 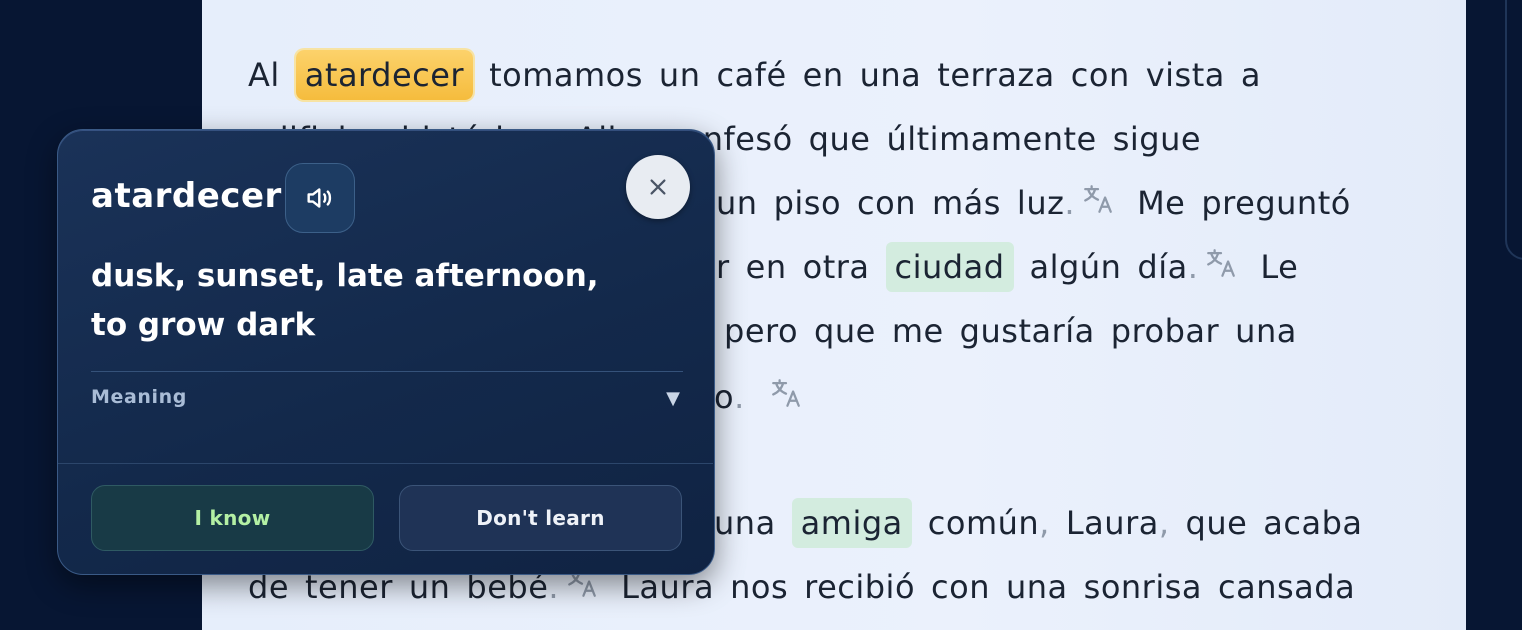 I want to click on text-line-7: una amiga común, Laura, que acaba, so click(x=1038, y=523).